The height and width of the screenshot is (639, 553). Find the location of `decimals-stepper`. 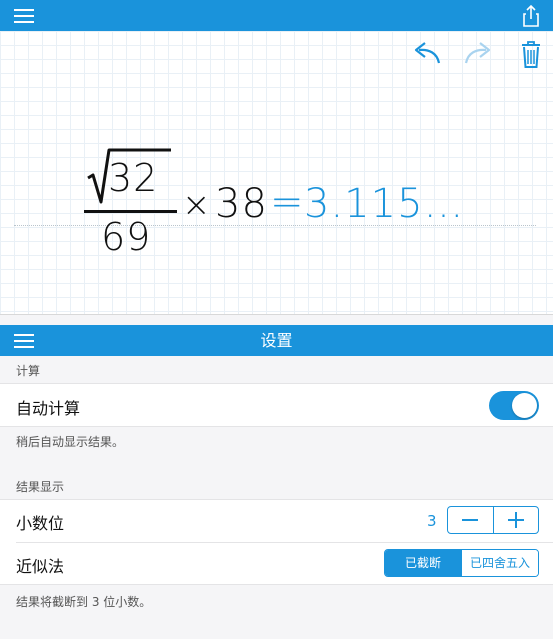

decimals-stepper is located at coordinates (493, 520).